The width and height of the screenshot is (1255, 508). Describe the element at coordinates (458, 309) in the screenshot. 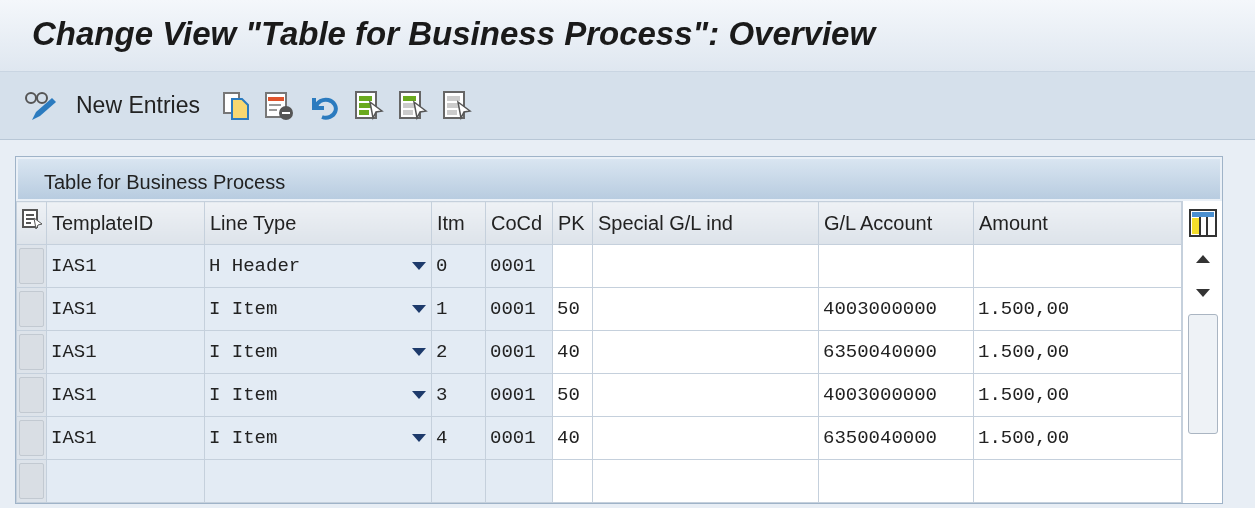

I see `table-cell: 1` at that location.